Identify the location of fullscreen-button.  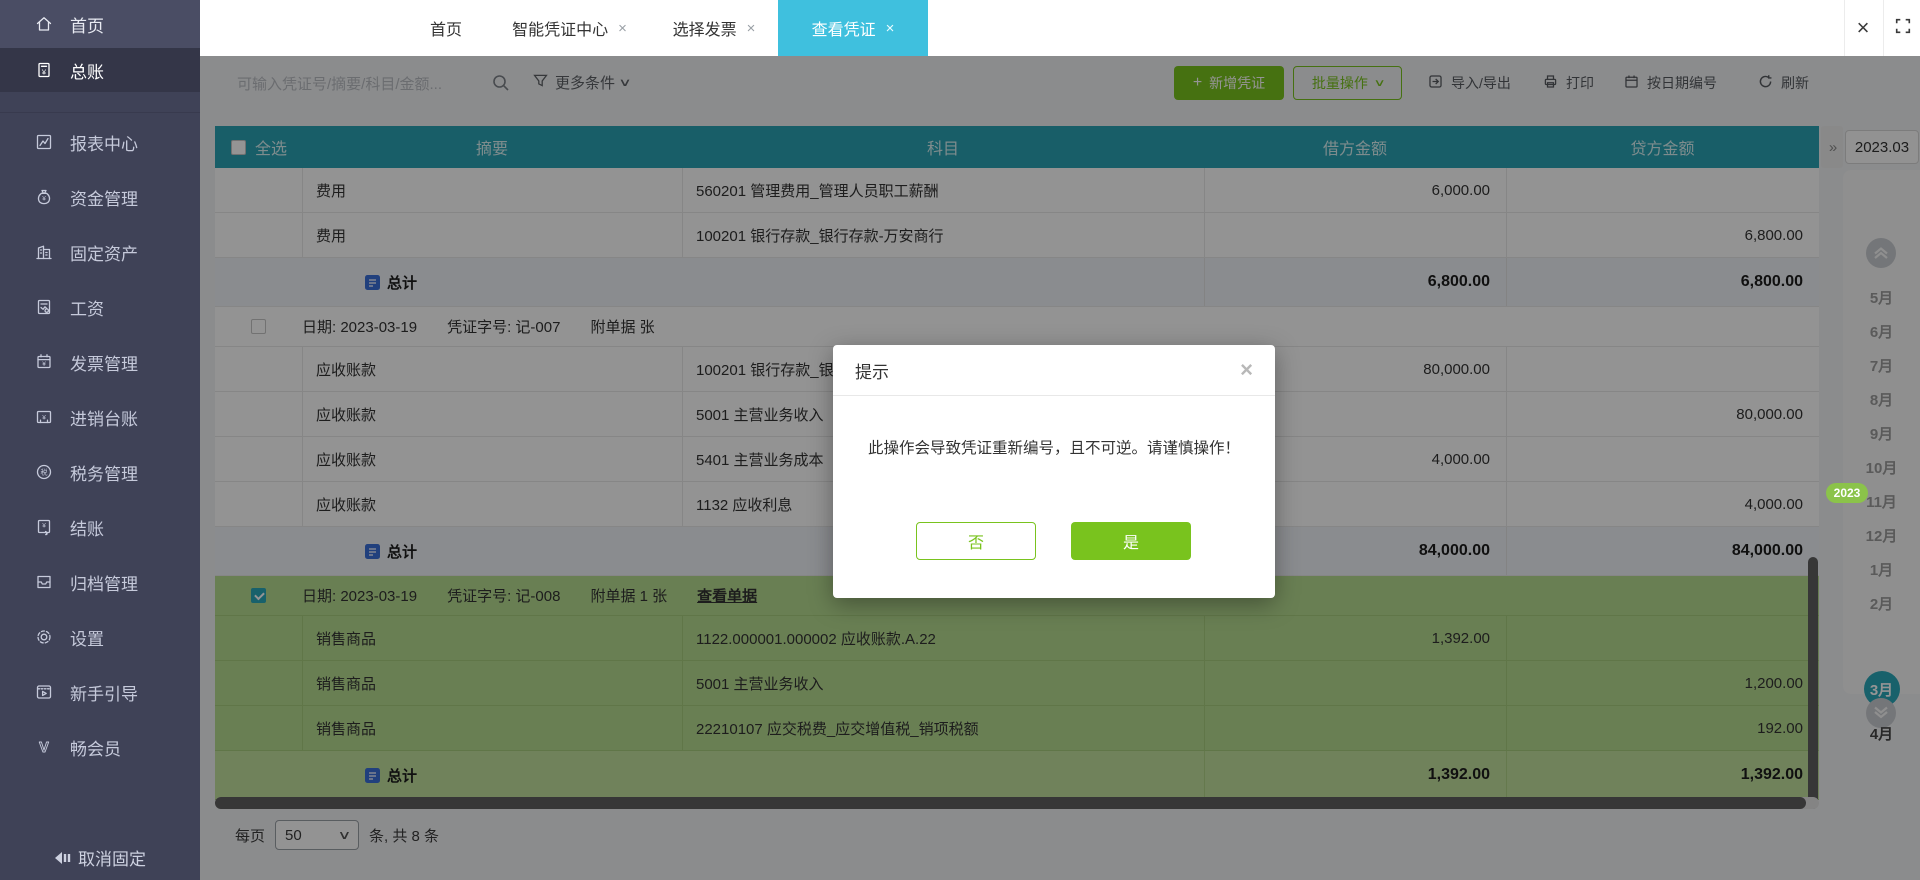
(1901, 28).